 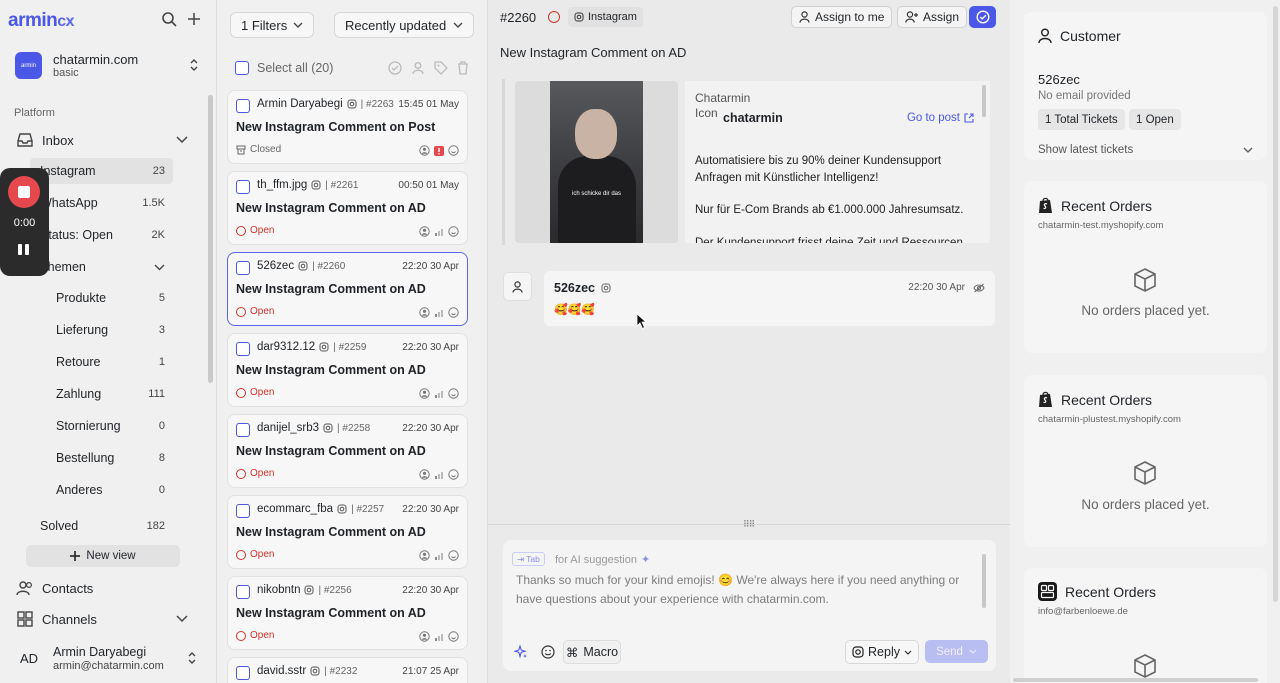 I want to click on select-all: Select all (20), so click(x=284, y=68).